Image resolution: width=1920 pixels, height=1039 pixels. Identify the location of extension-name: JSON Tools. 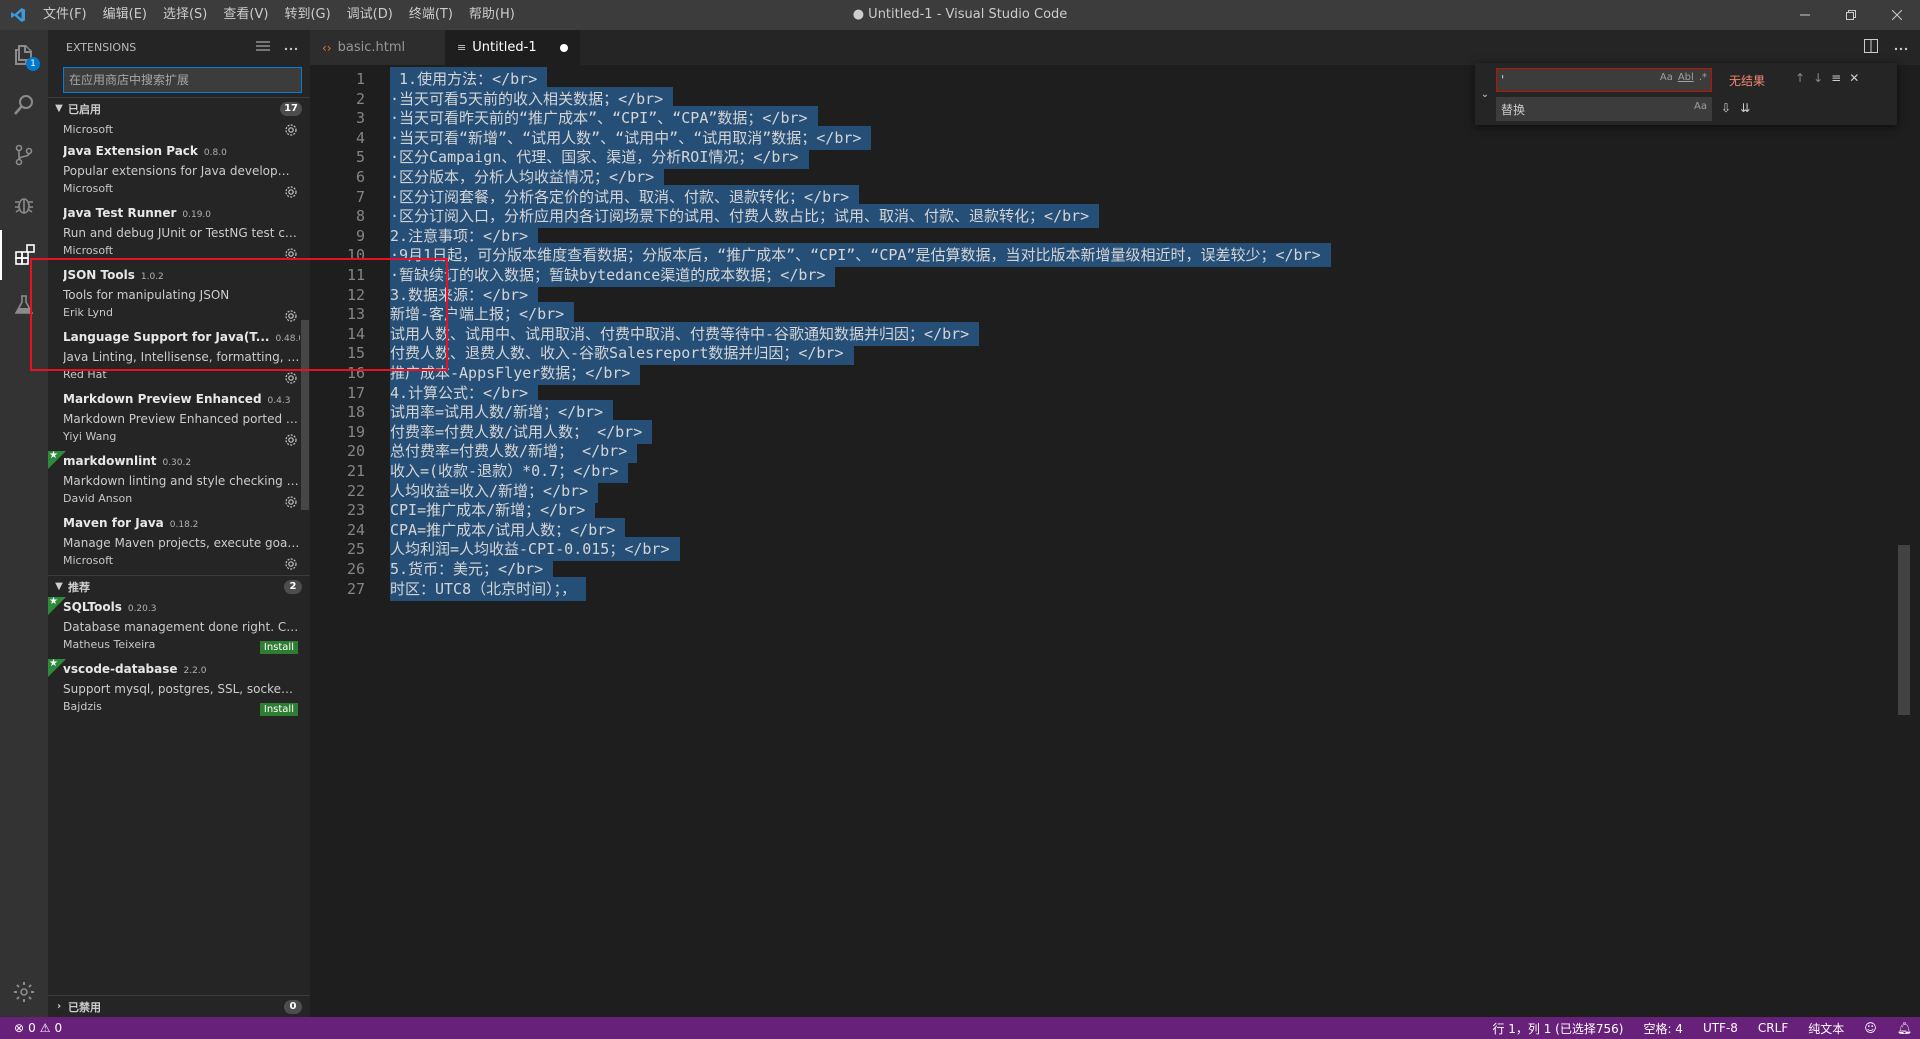
(99, 275).